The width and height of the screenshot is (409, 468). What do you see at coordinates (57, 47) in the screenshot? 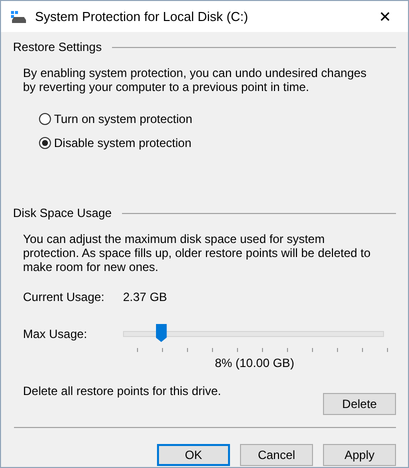
I see `group-title: Restore Settings` at bounding box center [57, 47].